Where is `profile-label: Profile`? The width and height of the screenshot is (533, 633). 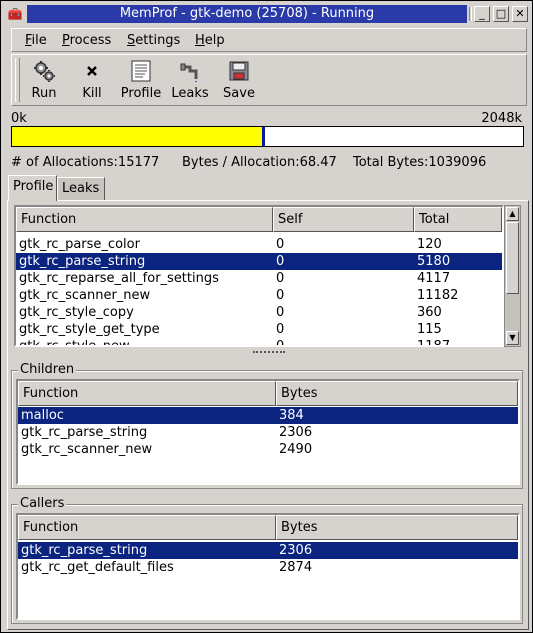
profile-label: Profile is located at coordinates (141, 93).